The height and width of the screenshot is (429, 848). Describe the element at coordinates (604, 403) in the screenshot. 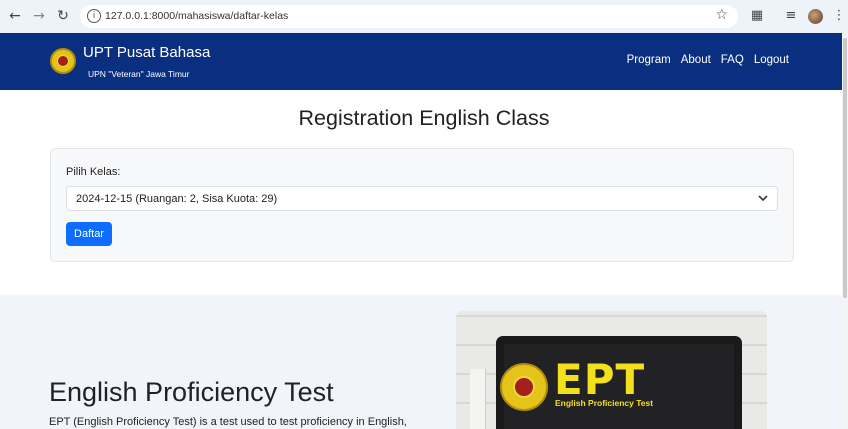

I see `ept-mark-caption: English Proficiency Test` at that location.